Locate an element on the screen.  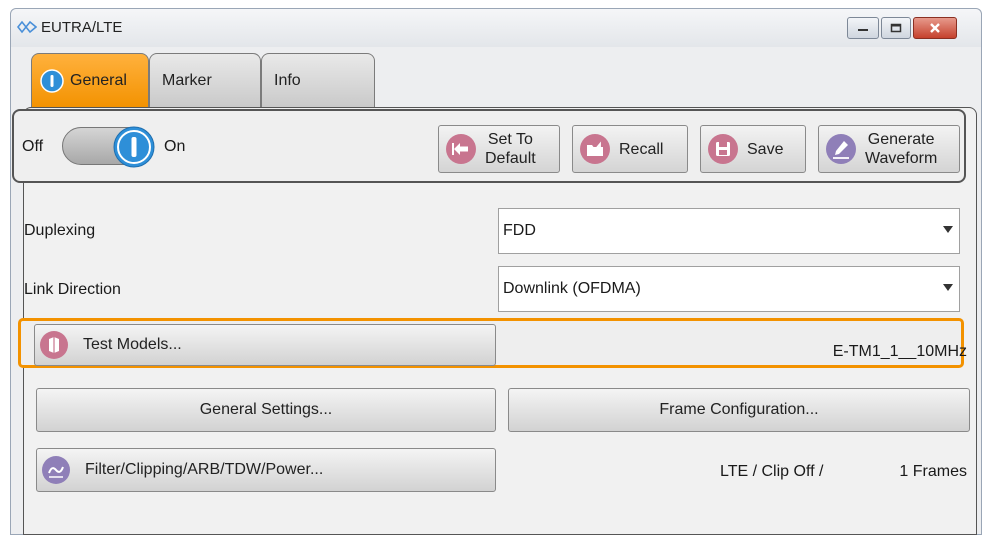
info-icon is located at coordinates (52, 81).